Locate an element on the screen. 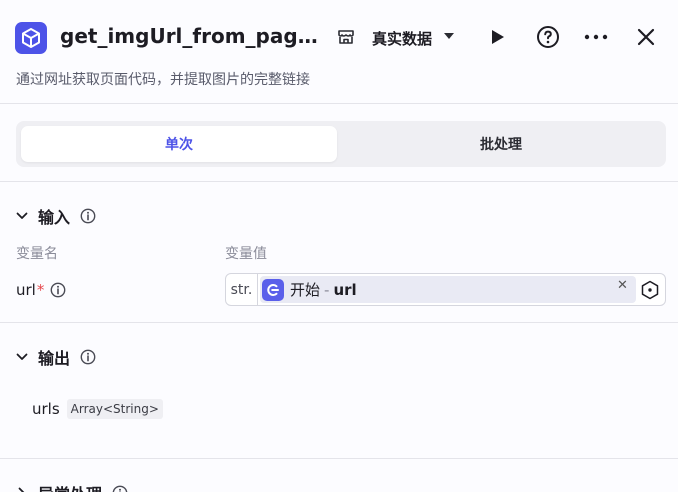 The image size is (678, 492). output-section-title: 输出 is located at coordinates (54, 358).